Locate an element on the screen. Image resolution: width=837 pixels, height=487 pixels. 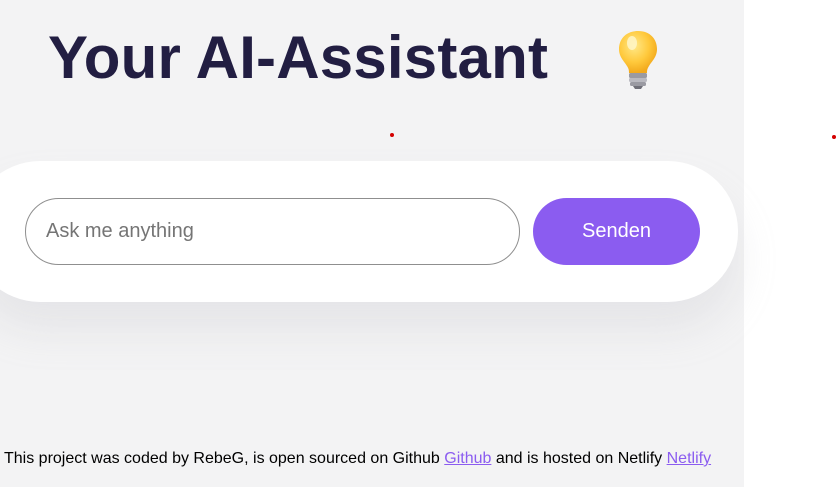
send-button: Senden is located at coordinates (616, 231).